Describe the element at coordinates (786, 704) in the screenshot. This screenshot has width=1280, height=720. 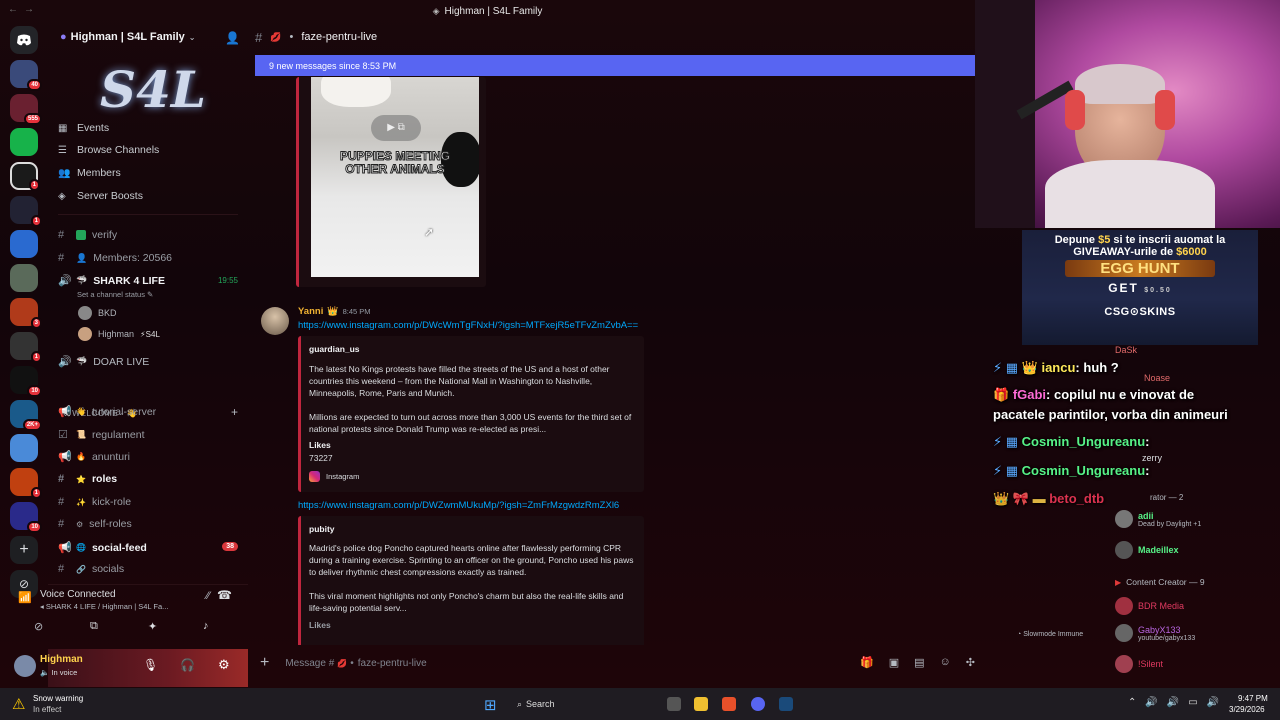
I see `steam-icon` at that location.